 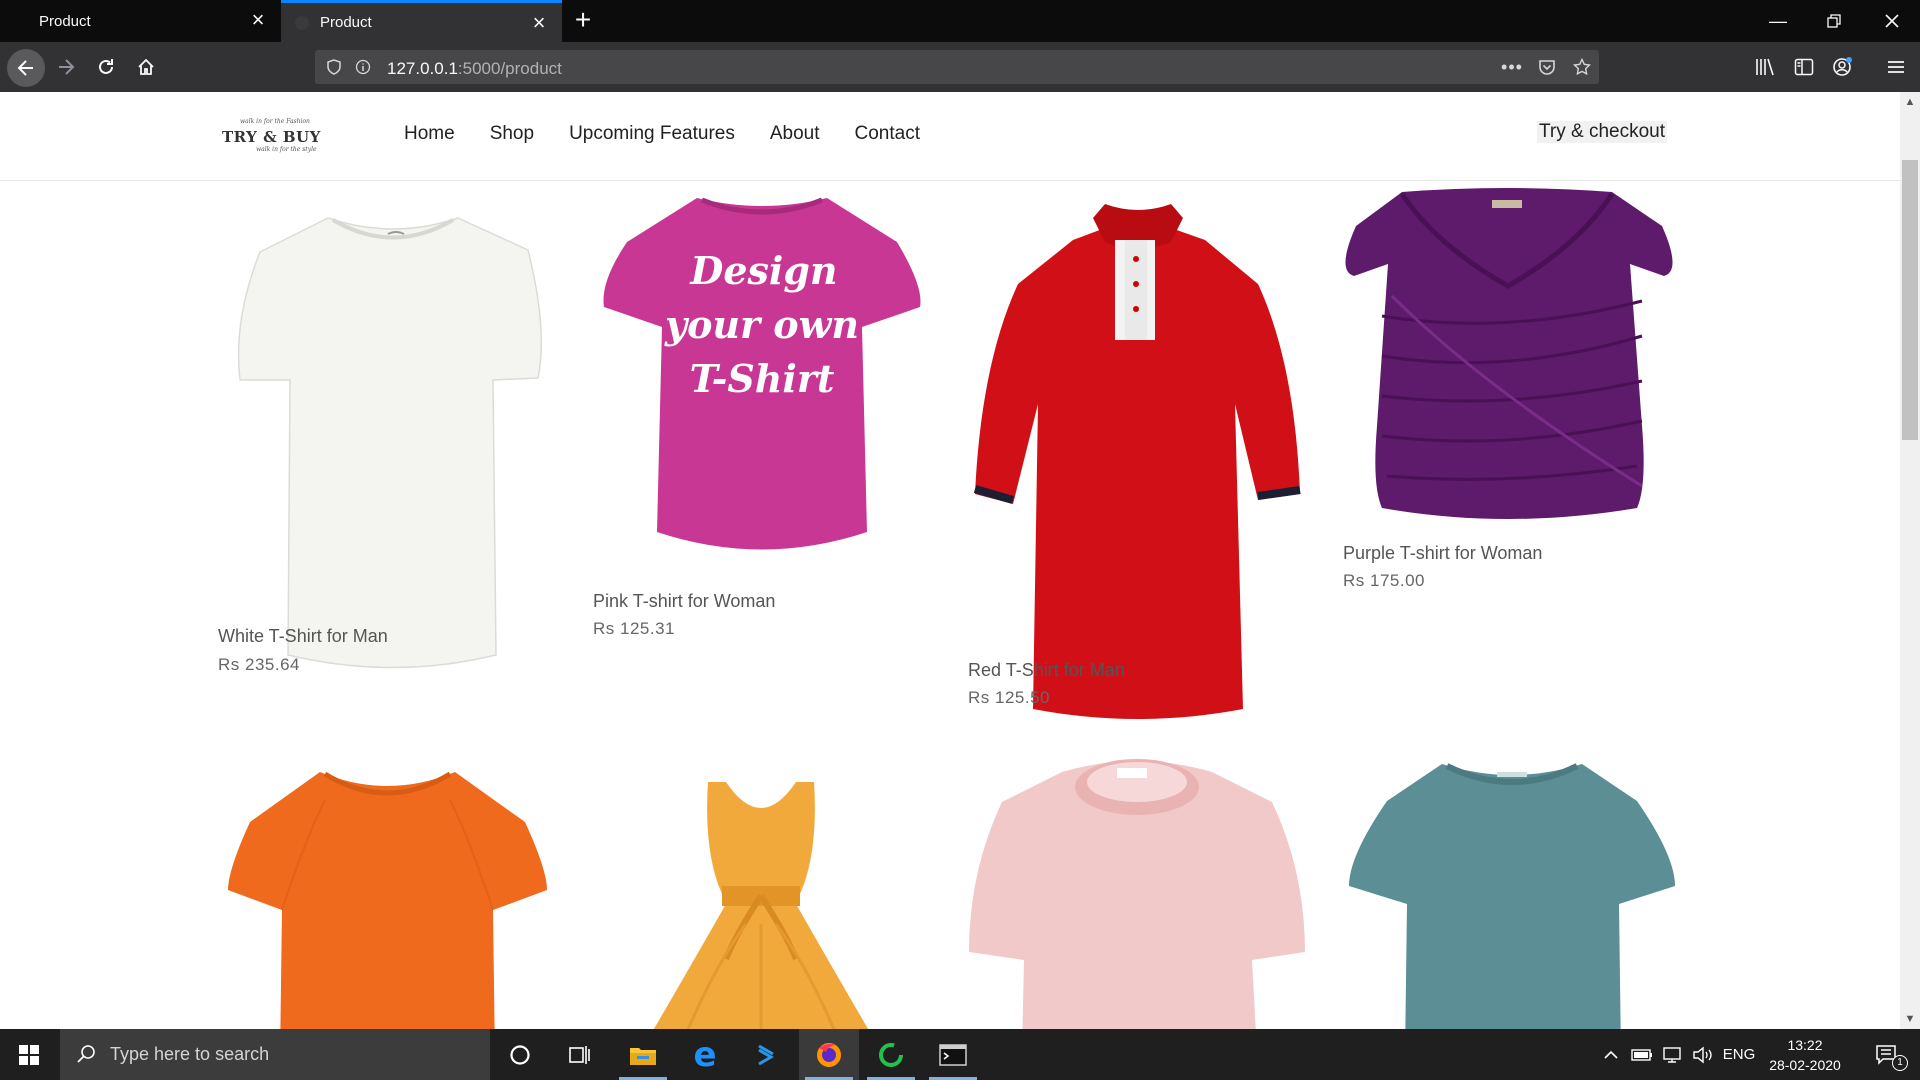 What do you see at coordinates (1602, 132) in the screenshot?
I see `try-and-checkout-button: Try & checkout` at bounding box center [1602, 132].